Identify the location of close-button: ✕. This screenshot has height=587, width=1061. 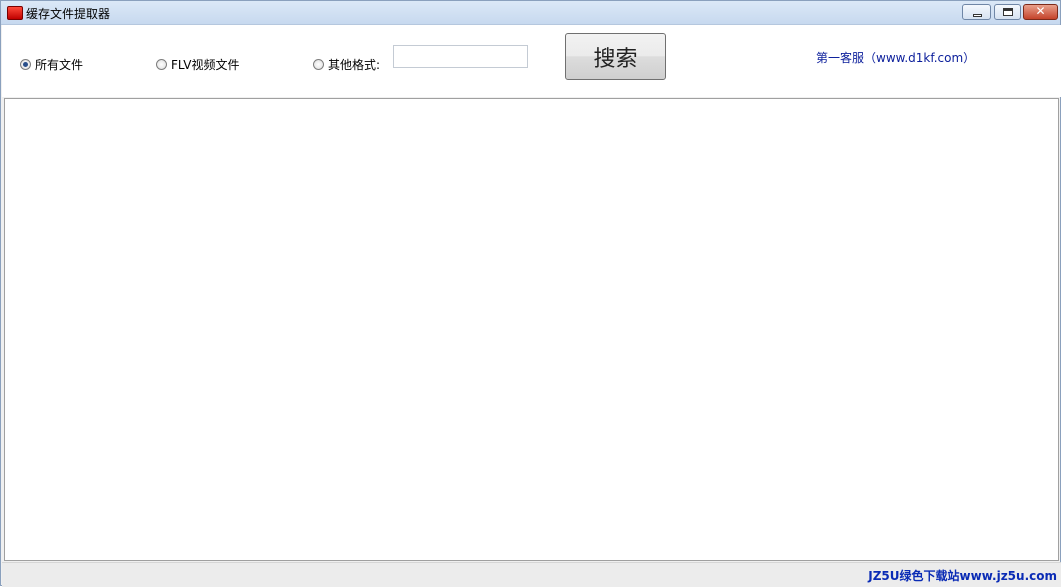
(1040, 12).